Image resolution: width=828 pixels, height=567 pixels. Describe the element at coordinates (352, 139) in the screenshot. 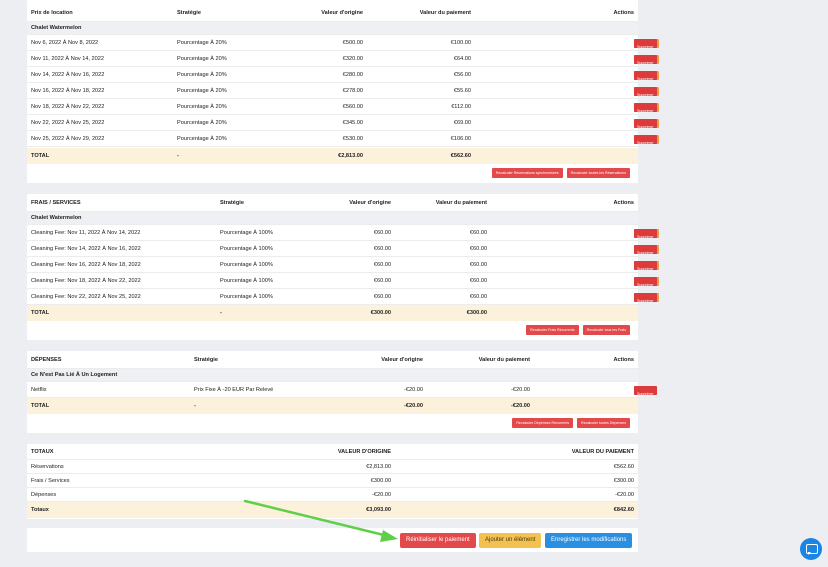

I see `row-original-value: €530.00` at that location.